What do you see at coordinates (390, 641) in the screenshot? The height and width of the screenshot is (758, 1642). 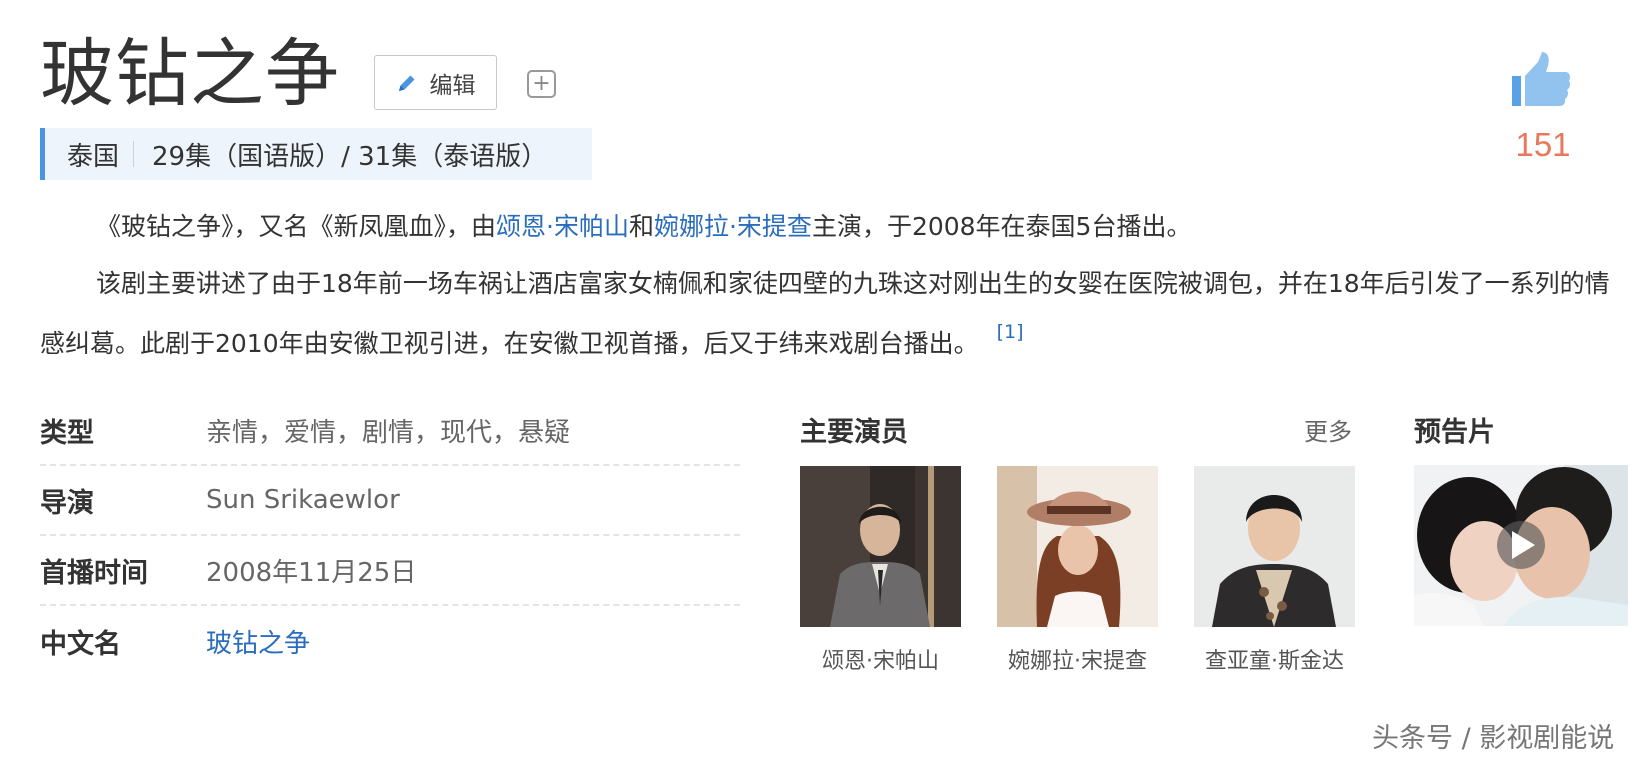 I see `info-row-chinese-name: 中文名 玻钻之争` at bounding box center [390, 641].